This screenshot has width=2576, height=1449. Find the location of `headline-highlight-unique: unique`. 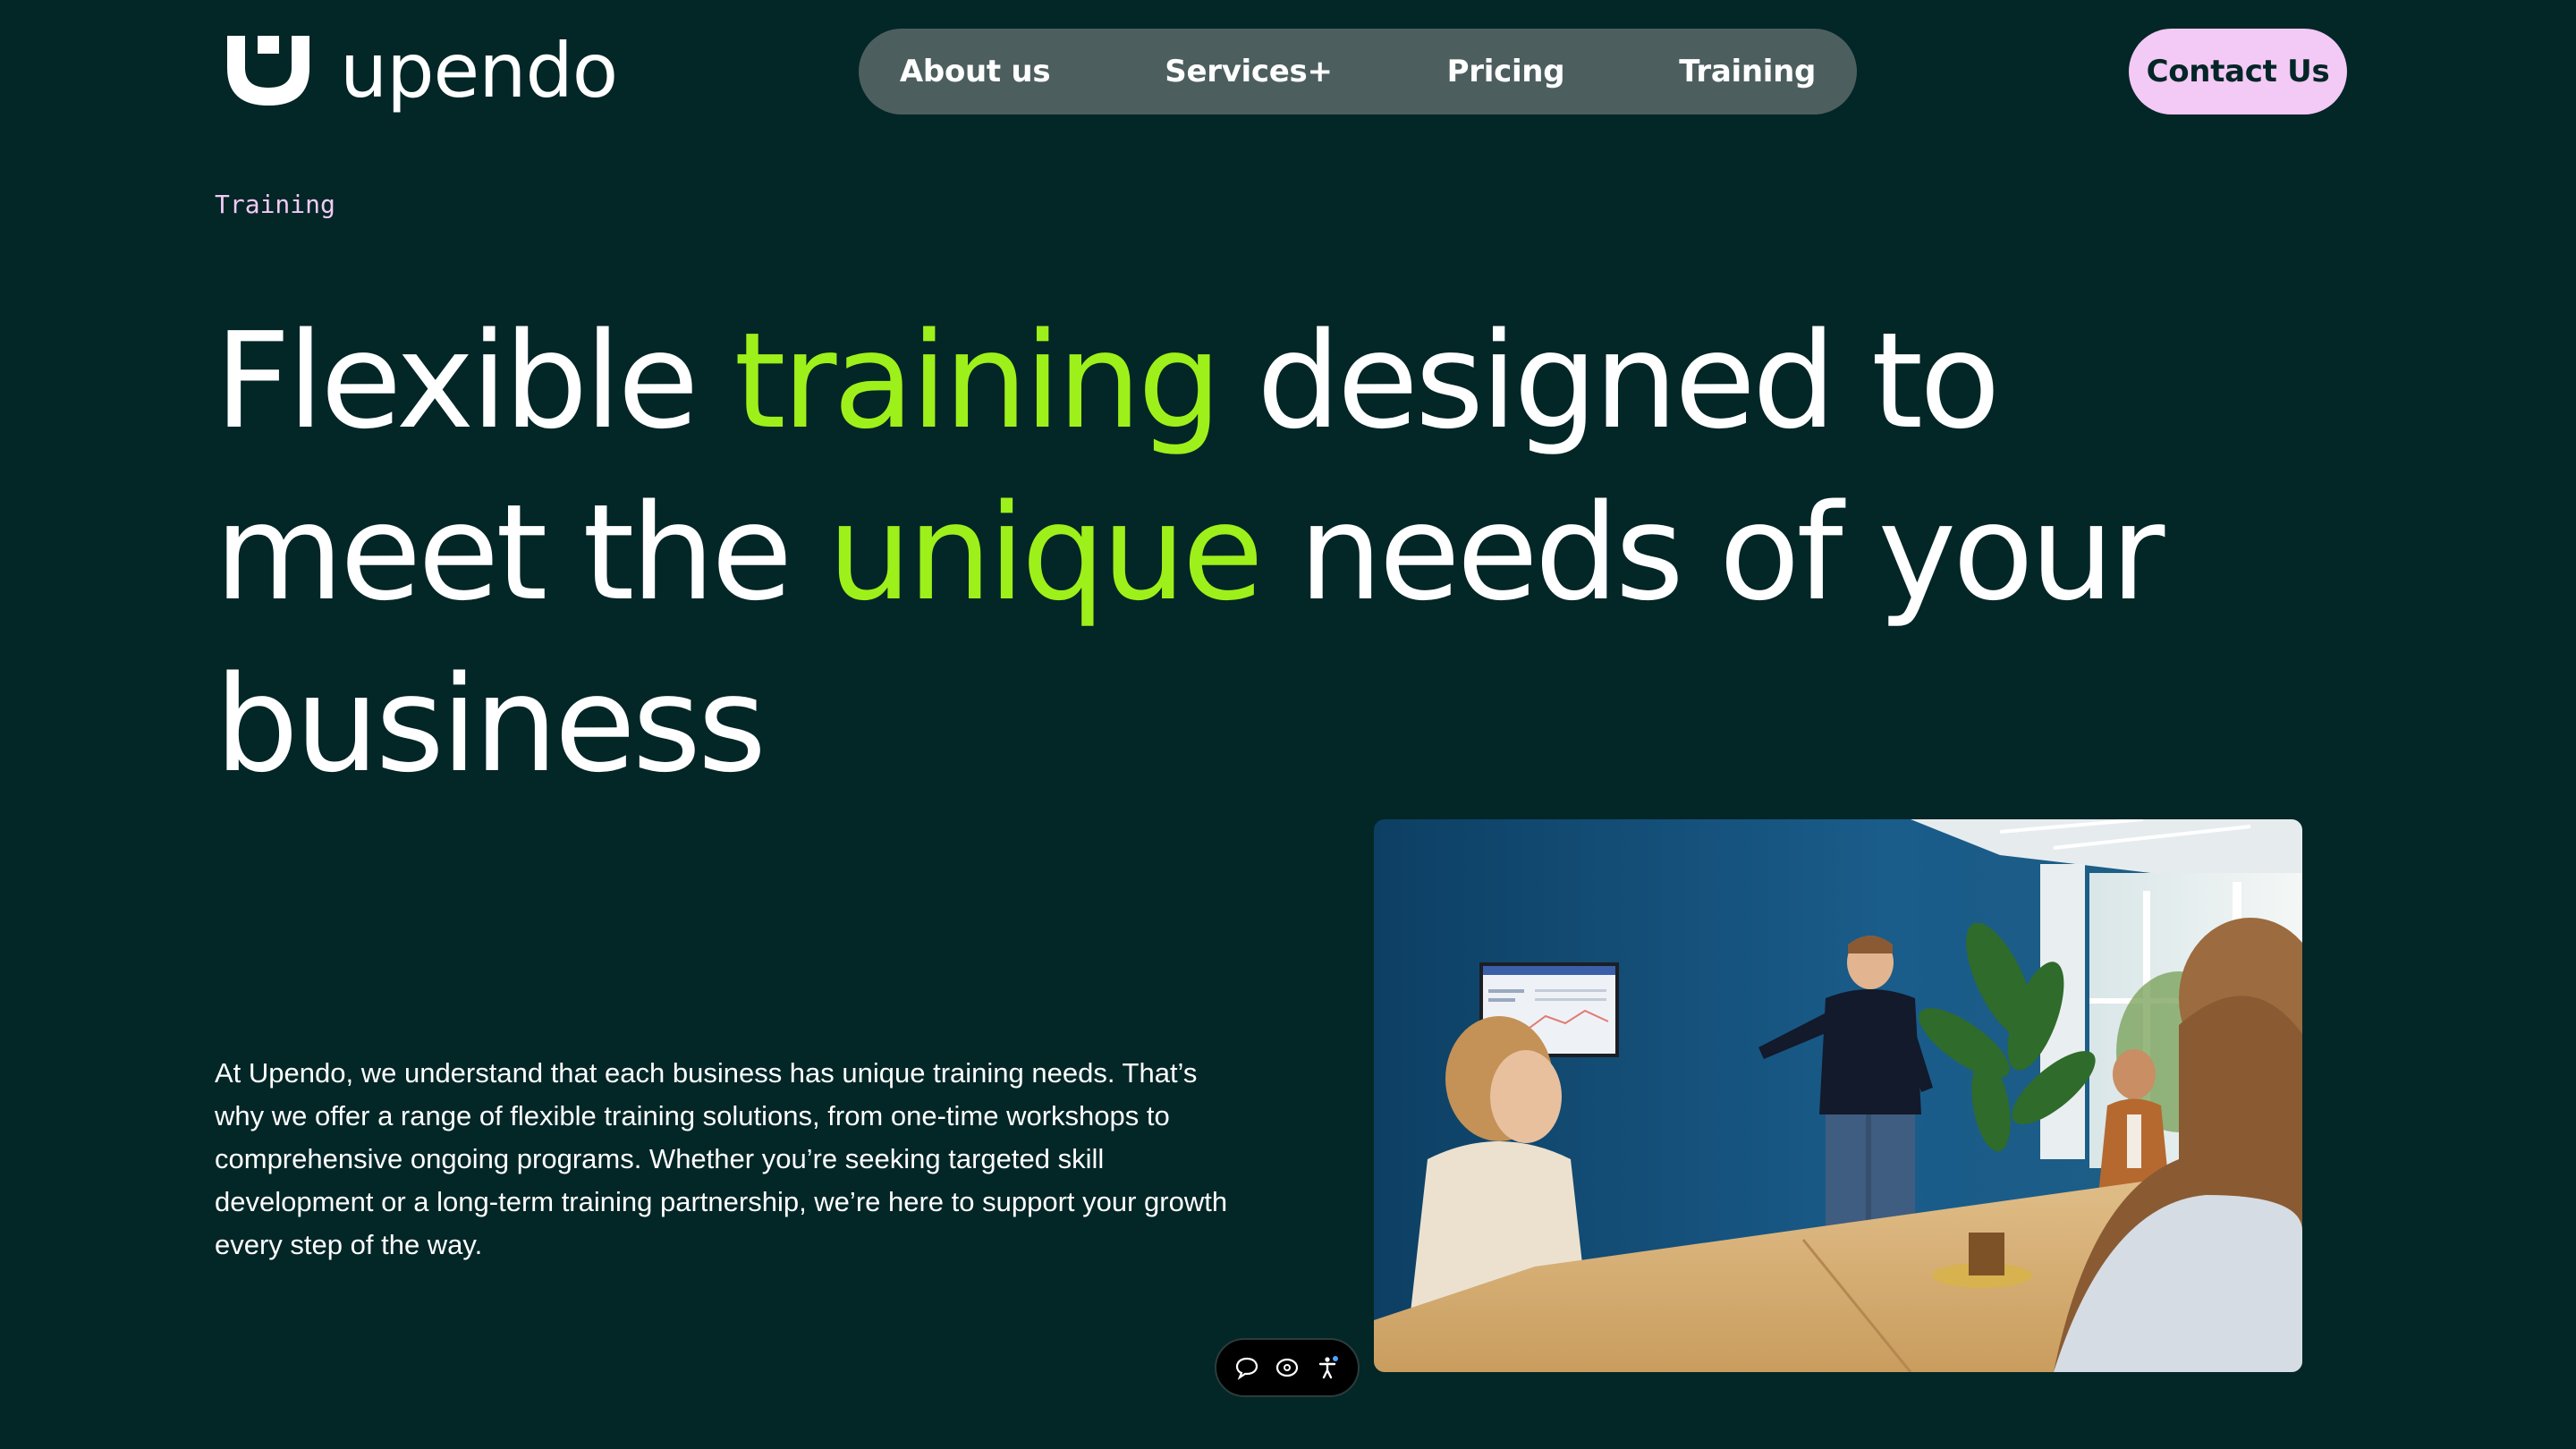

headline-highlight-unique: unique is located at coordinates (1045, 553).